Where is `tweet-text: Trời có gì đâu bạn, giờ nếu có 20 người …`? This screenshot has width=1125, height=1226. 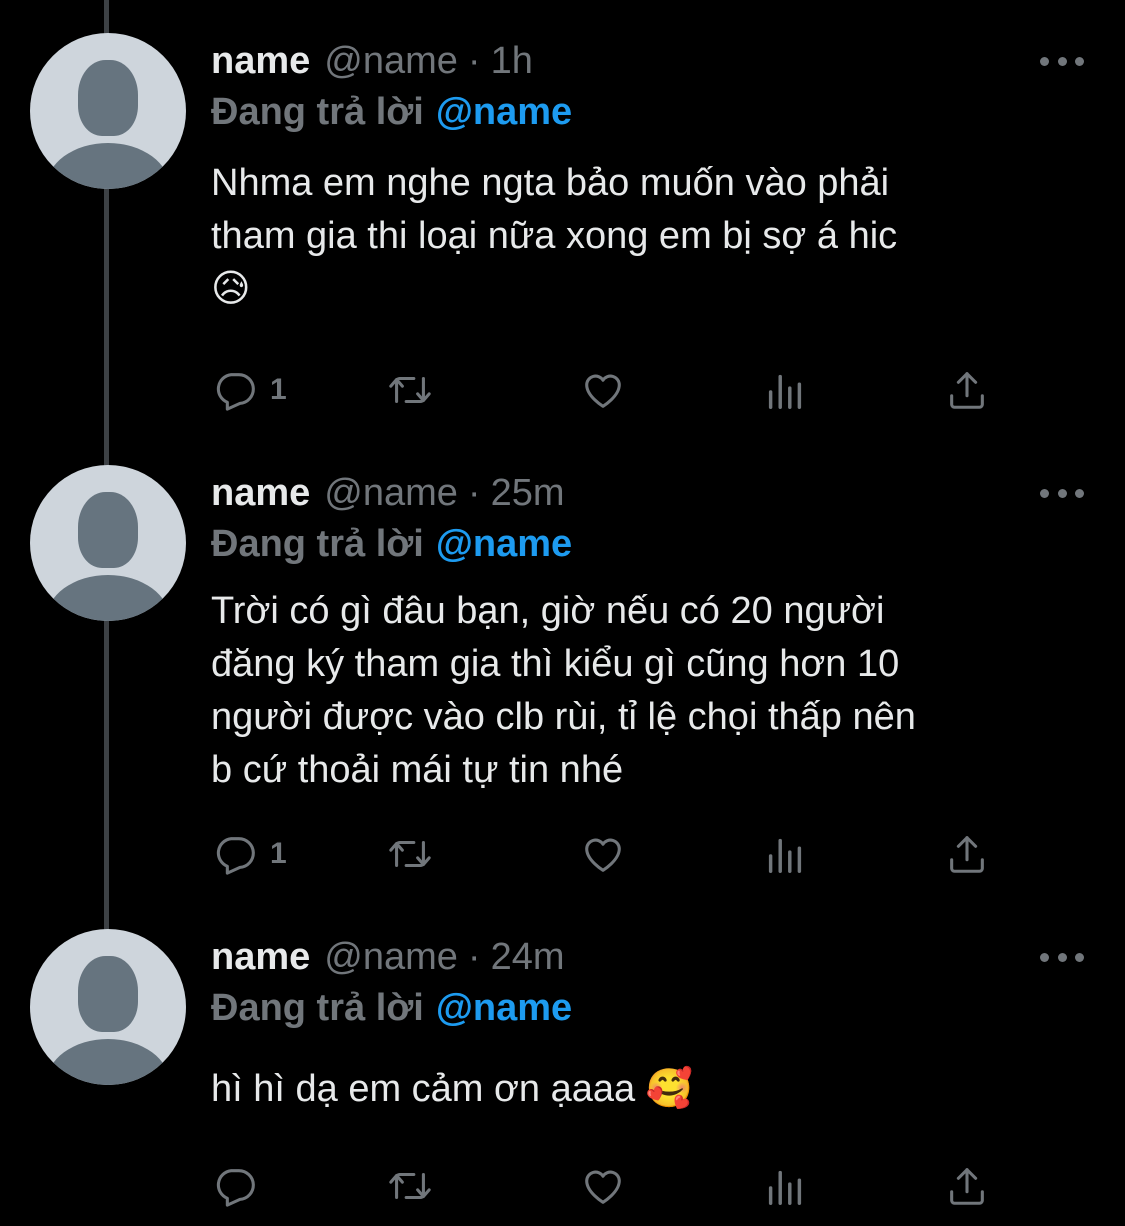 tweet-text: Trời có gì đâu bạn, giờ nếu có 20 người … is located at coordinates (563, 690).